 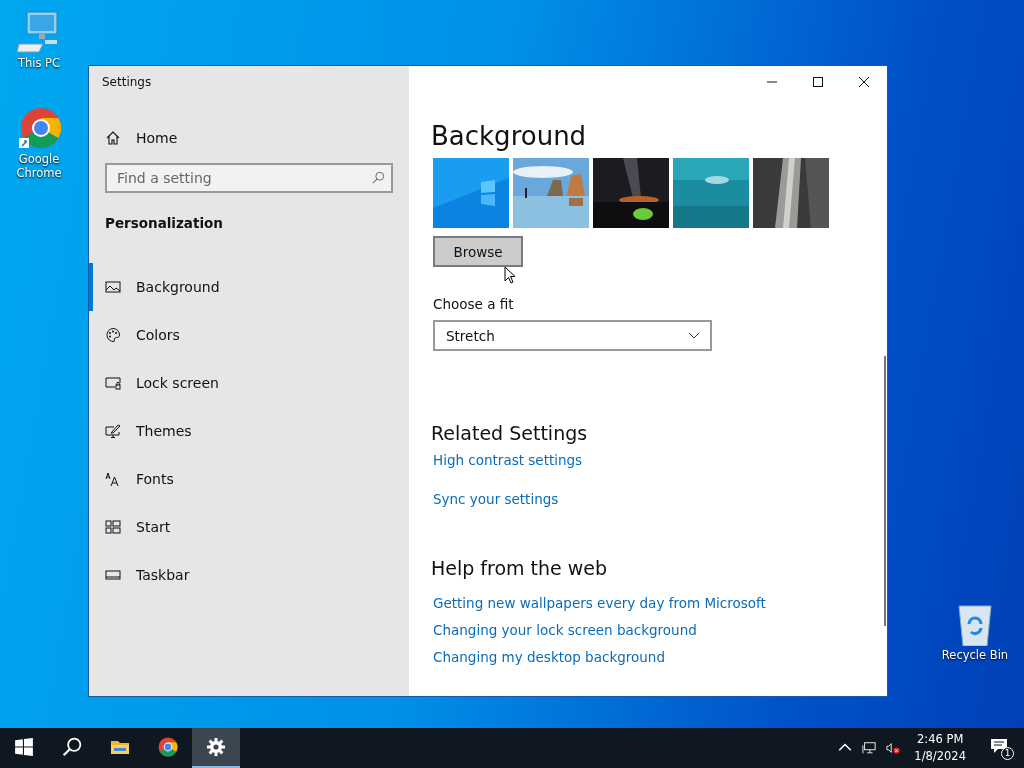 I want to click on taskbar-icon, so click(x=113, y=575).